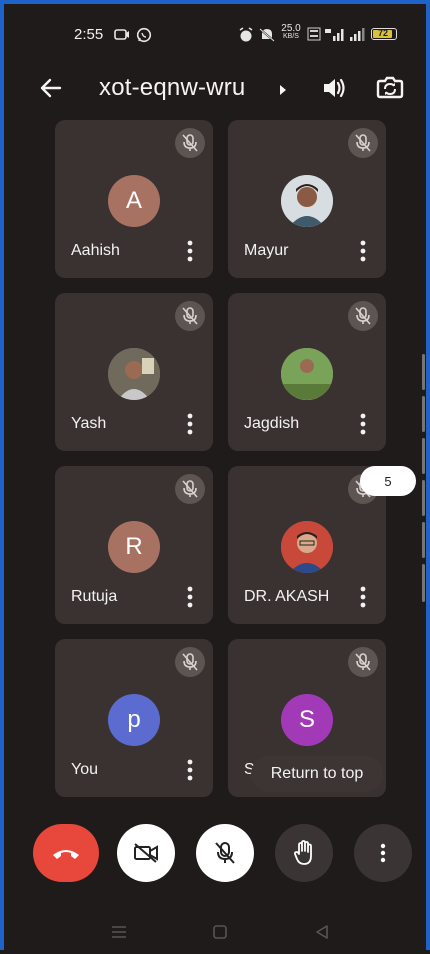  I want to click on participant-name: Yash, so click(89, 423).